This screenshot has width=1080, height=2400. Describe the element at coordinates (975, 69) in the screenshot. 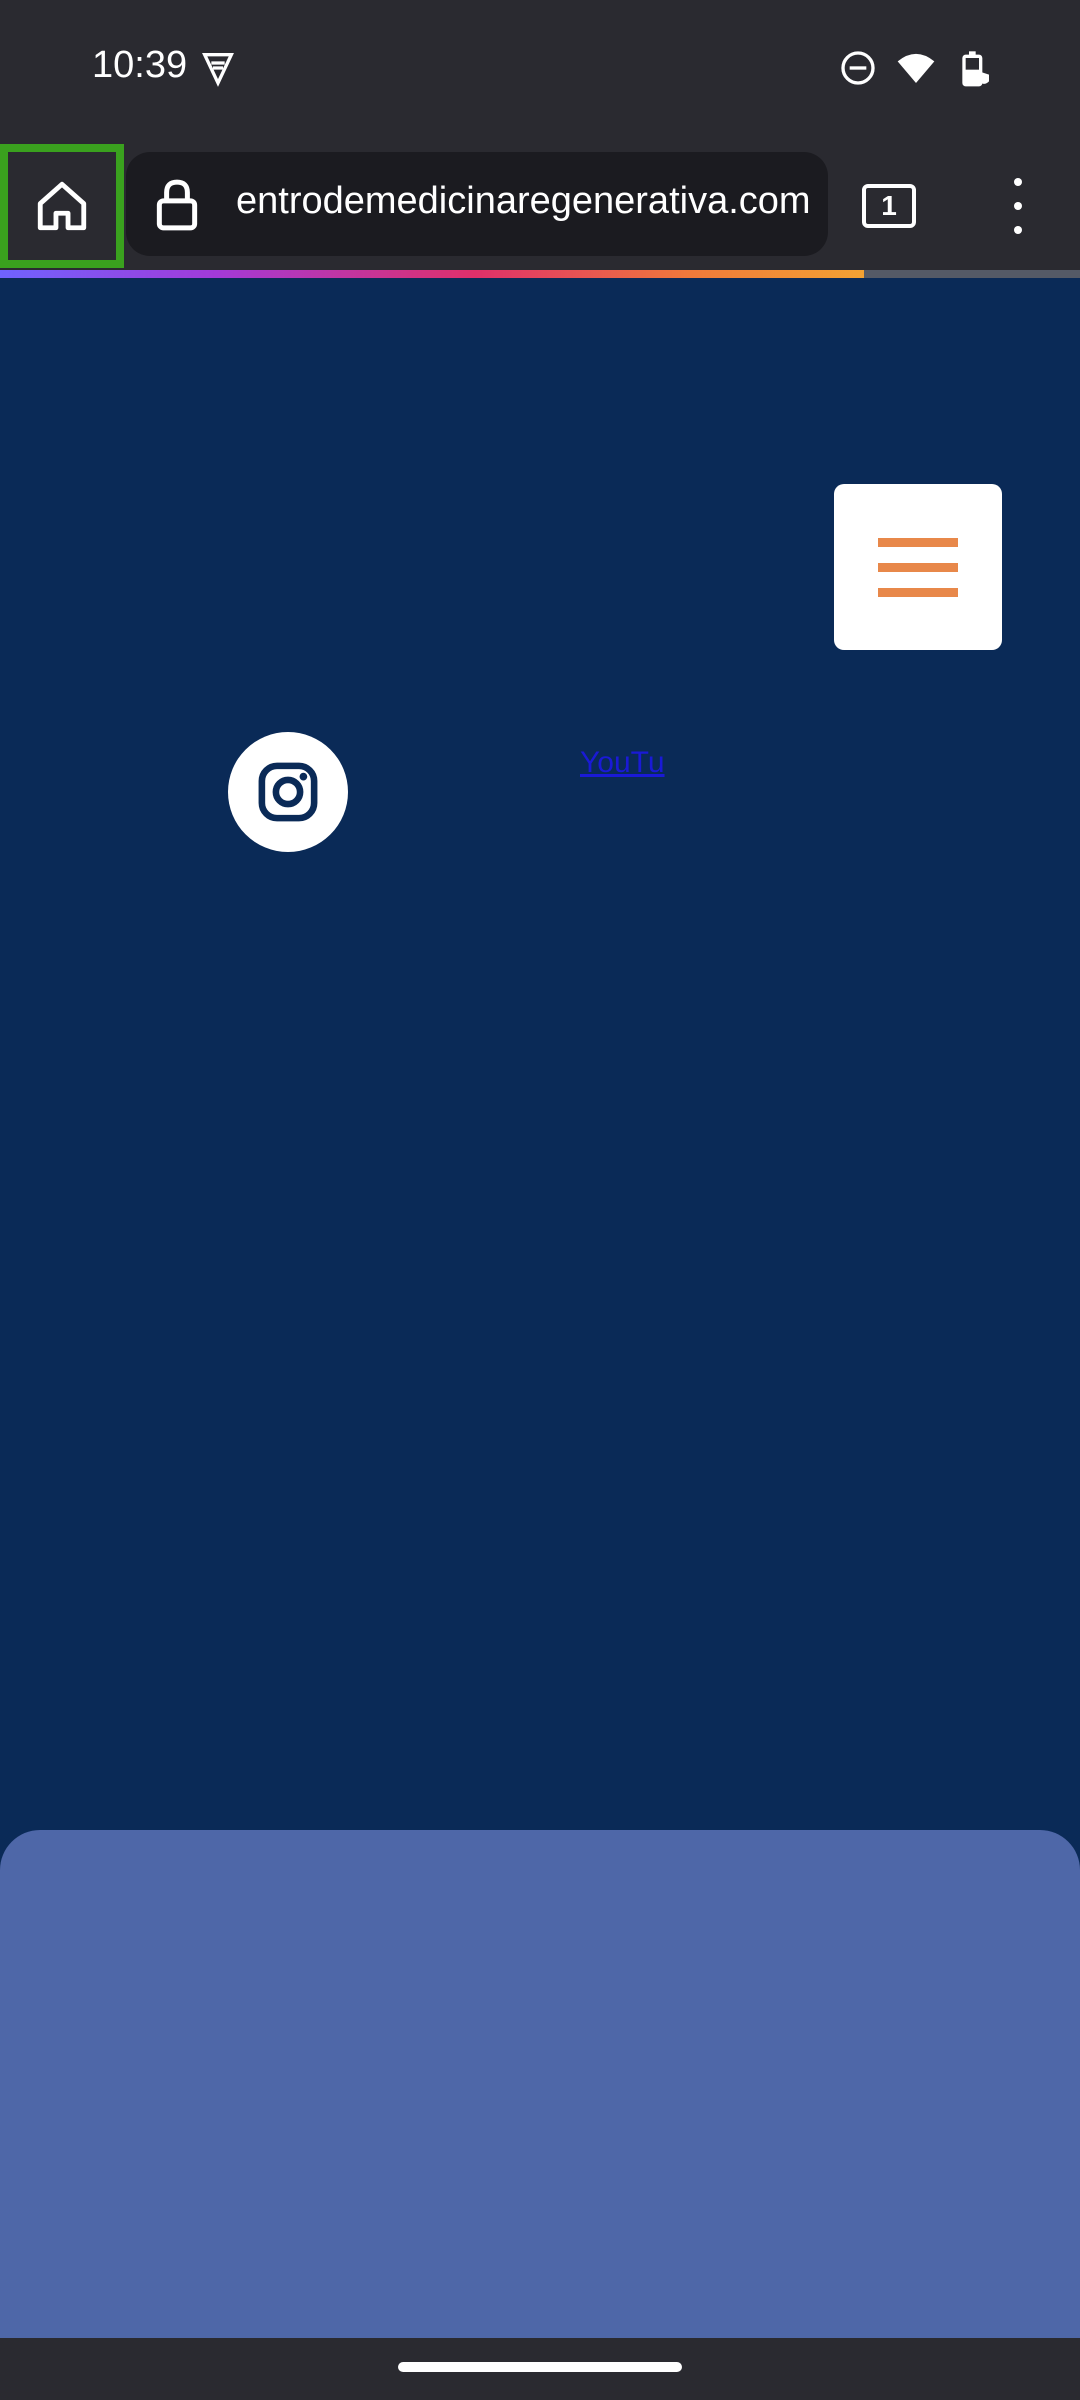

I see `battery-saver-icon` at that location.